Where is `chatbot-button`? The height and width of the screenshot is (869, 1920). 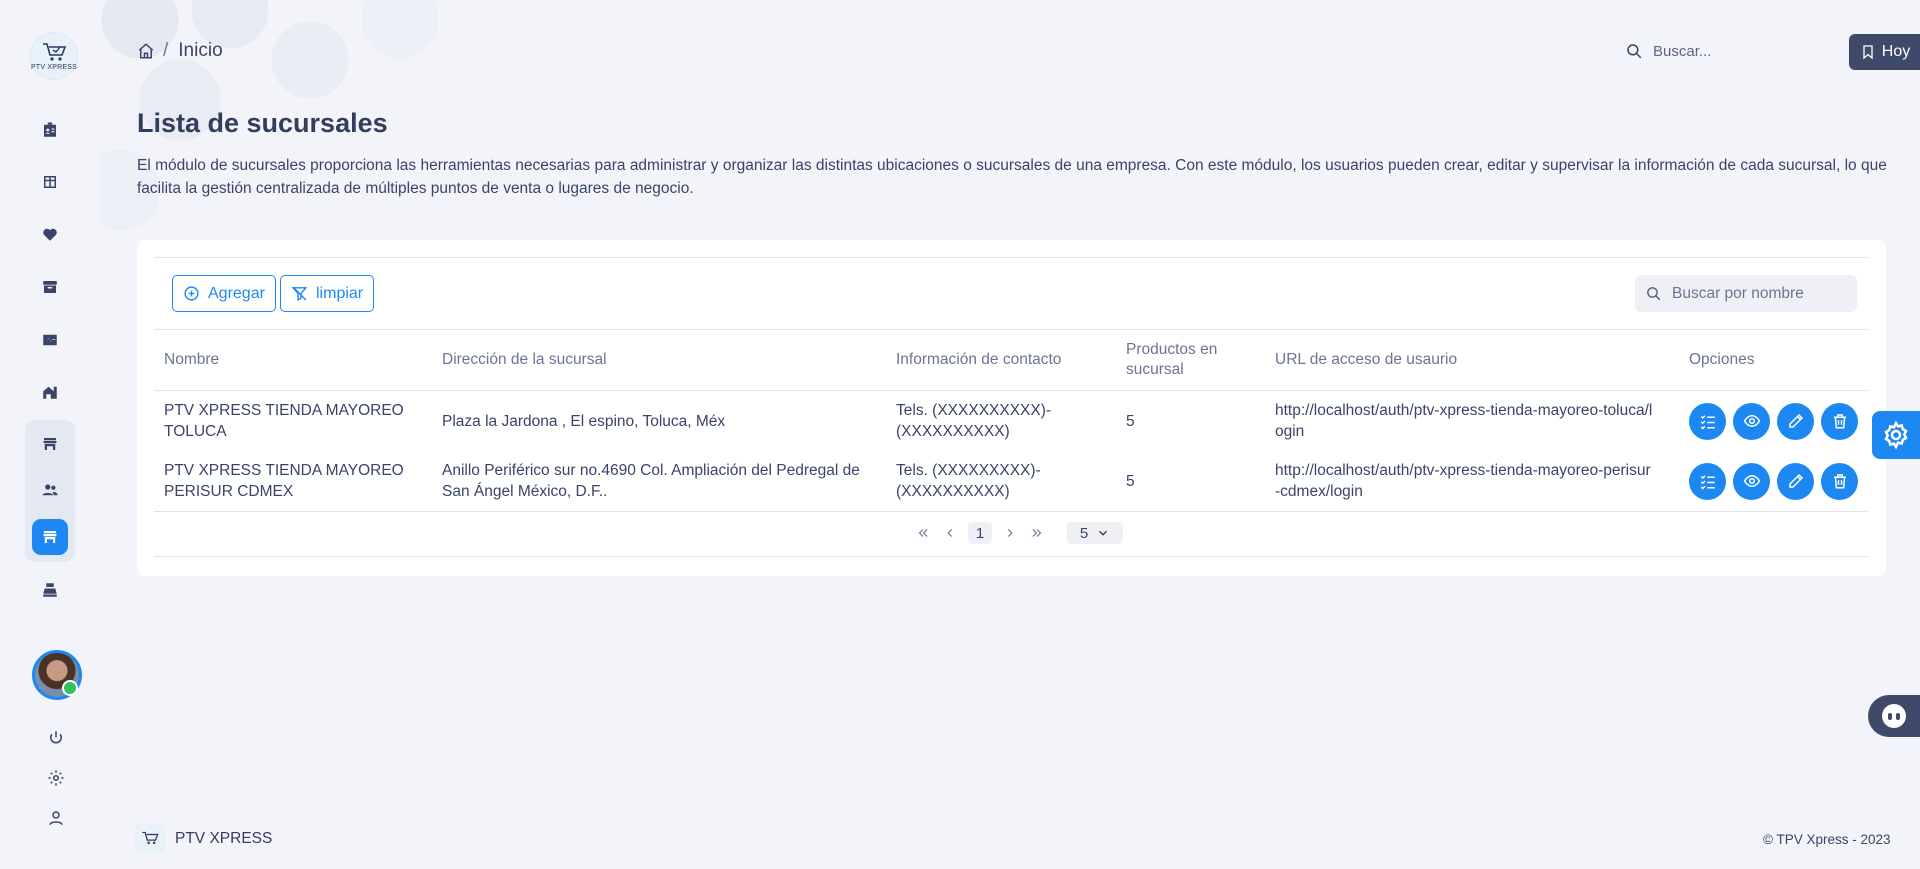 chatbot-button is located at coordinates (1894, 716).